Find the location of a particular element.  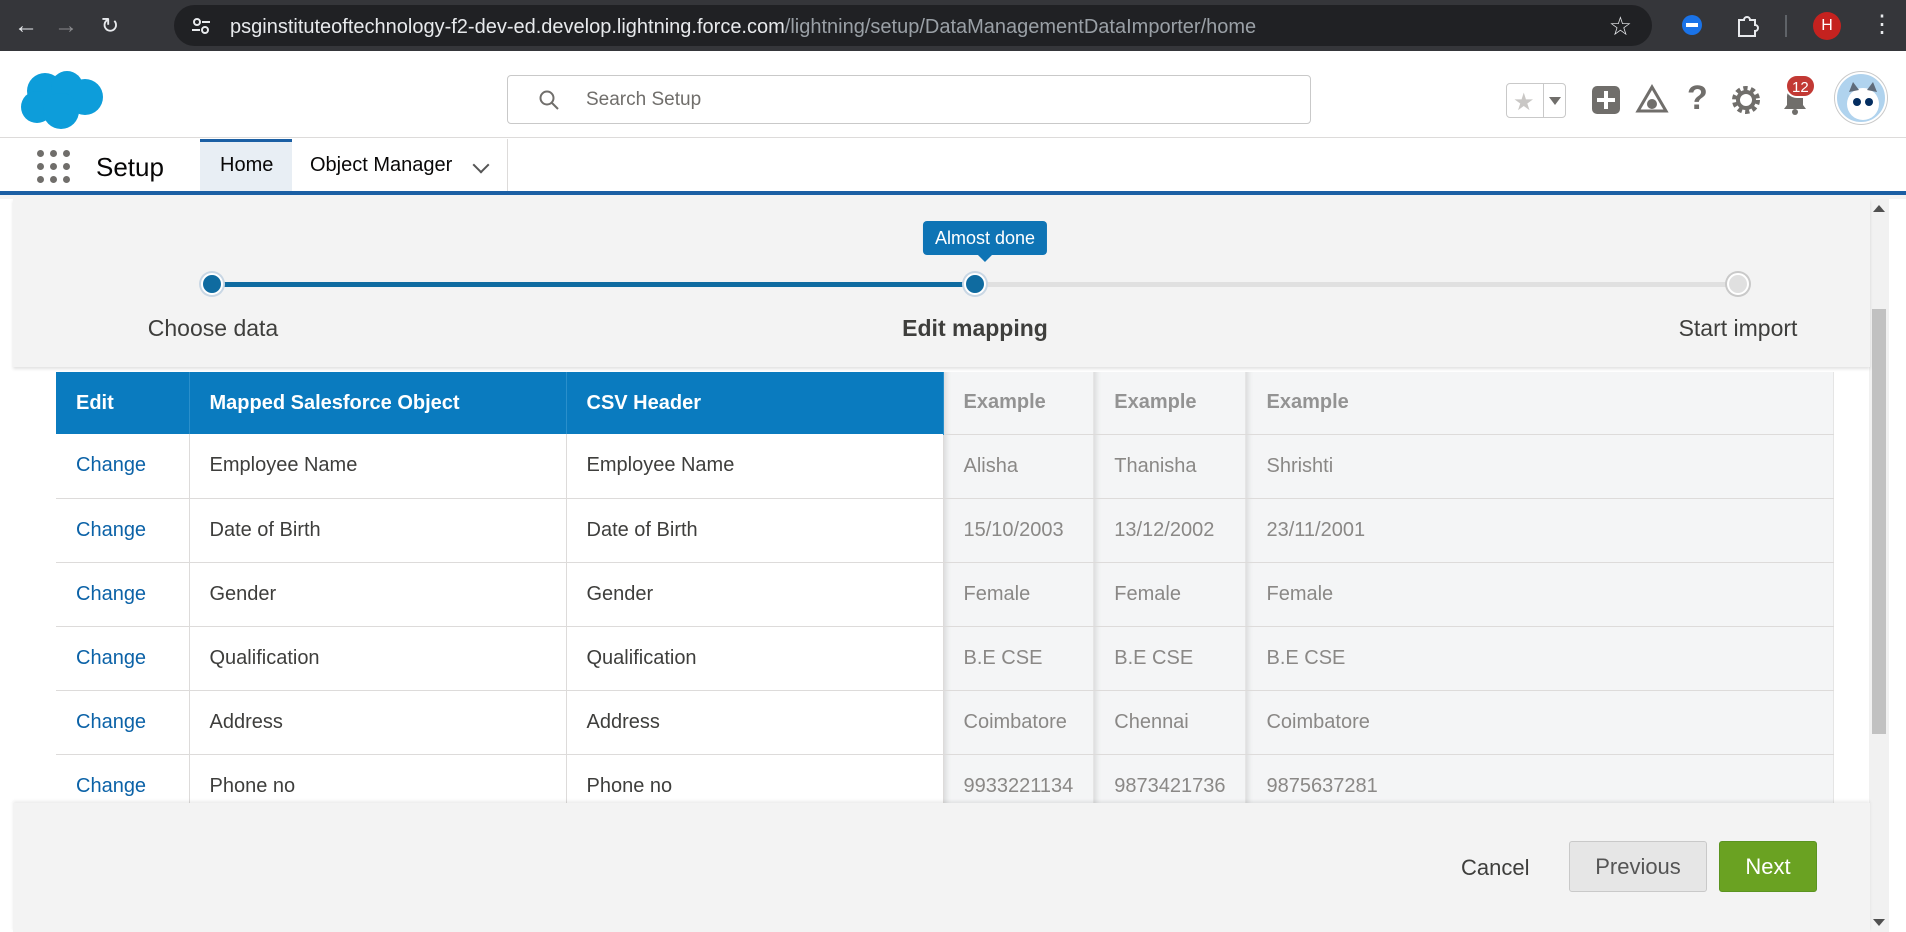

csv-header-cell: Gender is located at coordinates (755, 594).